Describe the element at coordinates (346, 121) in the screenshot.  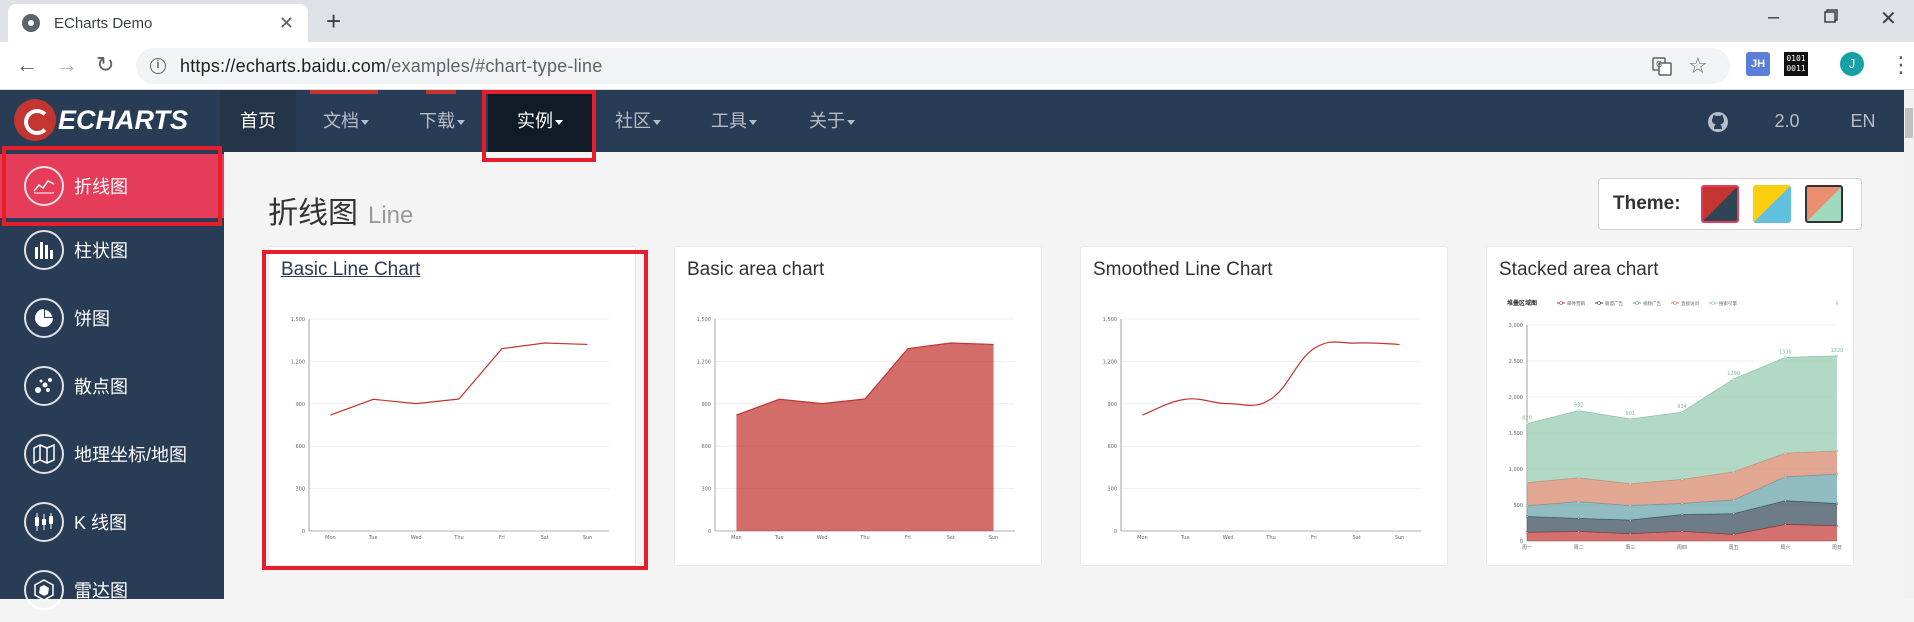
I see `nav-docs: 文档` at that location.